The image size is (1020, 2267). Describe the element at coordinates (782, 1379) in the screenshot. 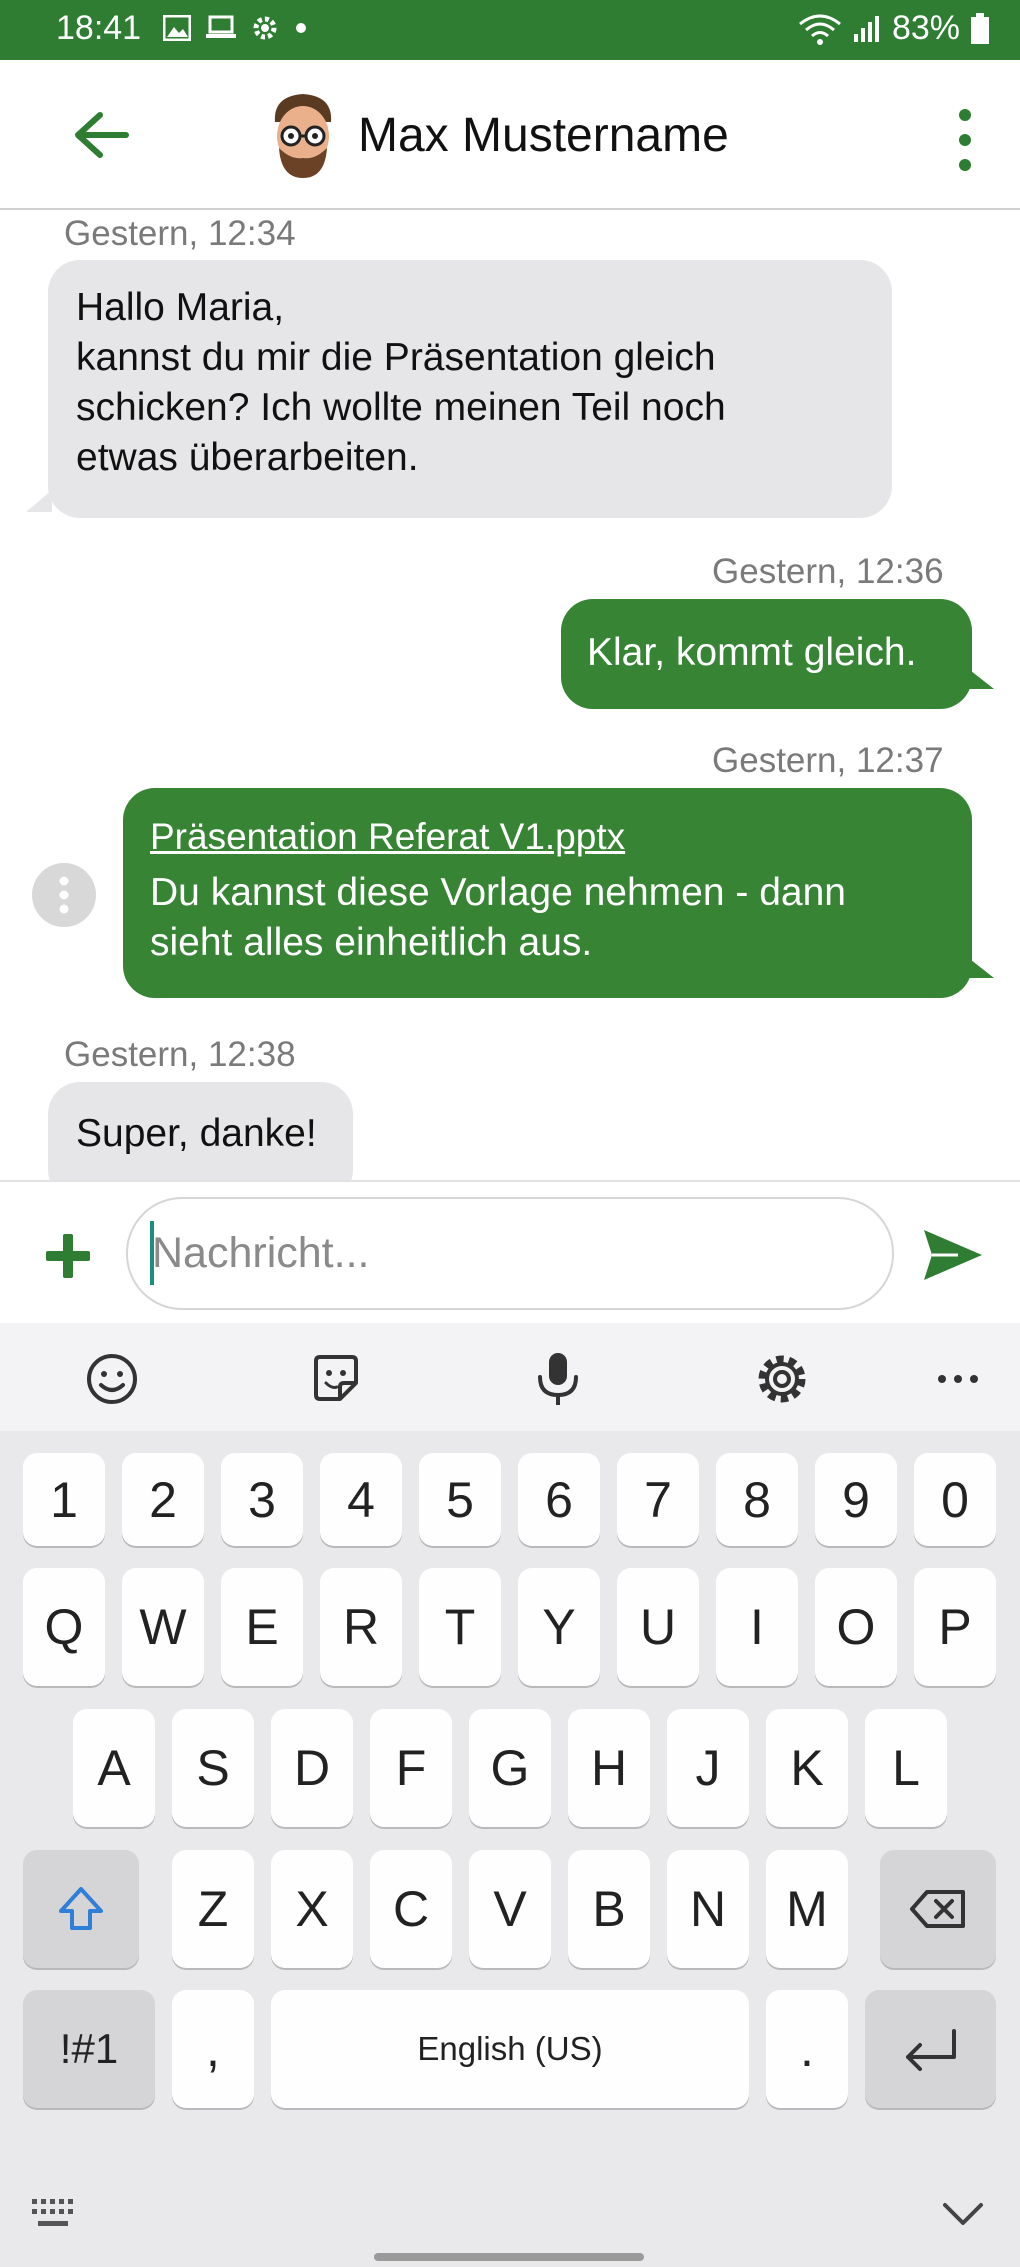

I see `settings-icon` at that location.